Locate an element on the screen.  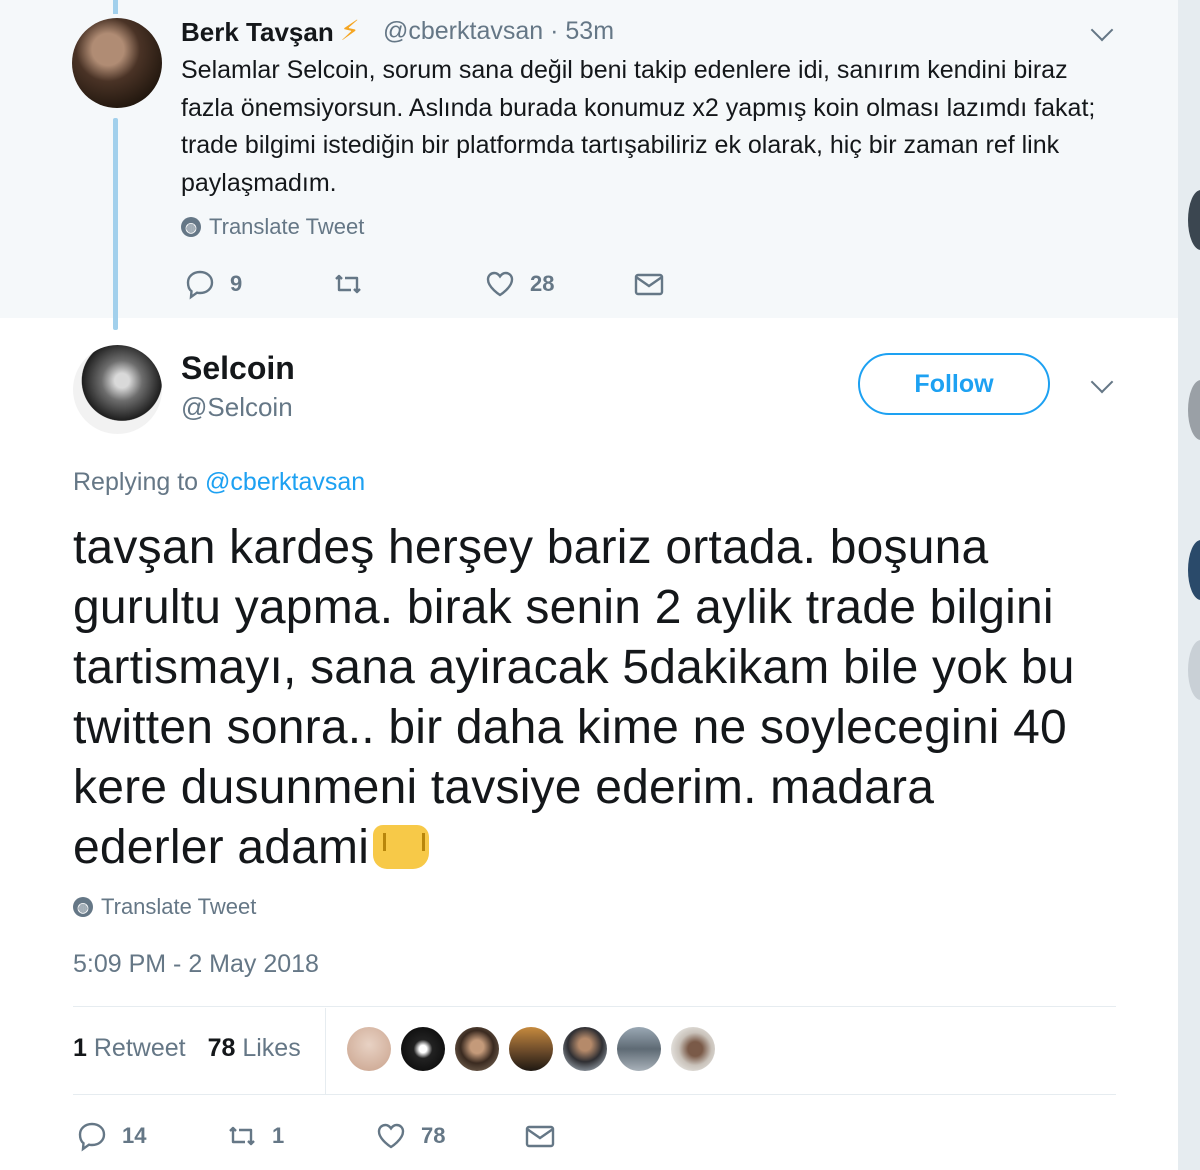
parent-reply-button: 9 is located at coordinates (213, 284).